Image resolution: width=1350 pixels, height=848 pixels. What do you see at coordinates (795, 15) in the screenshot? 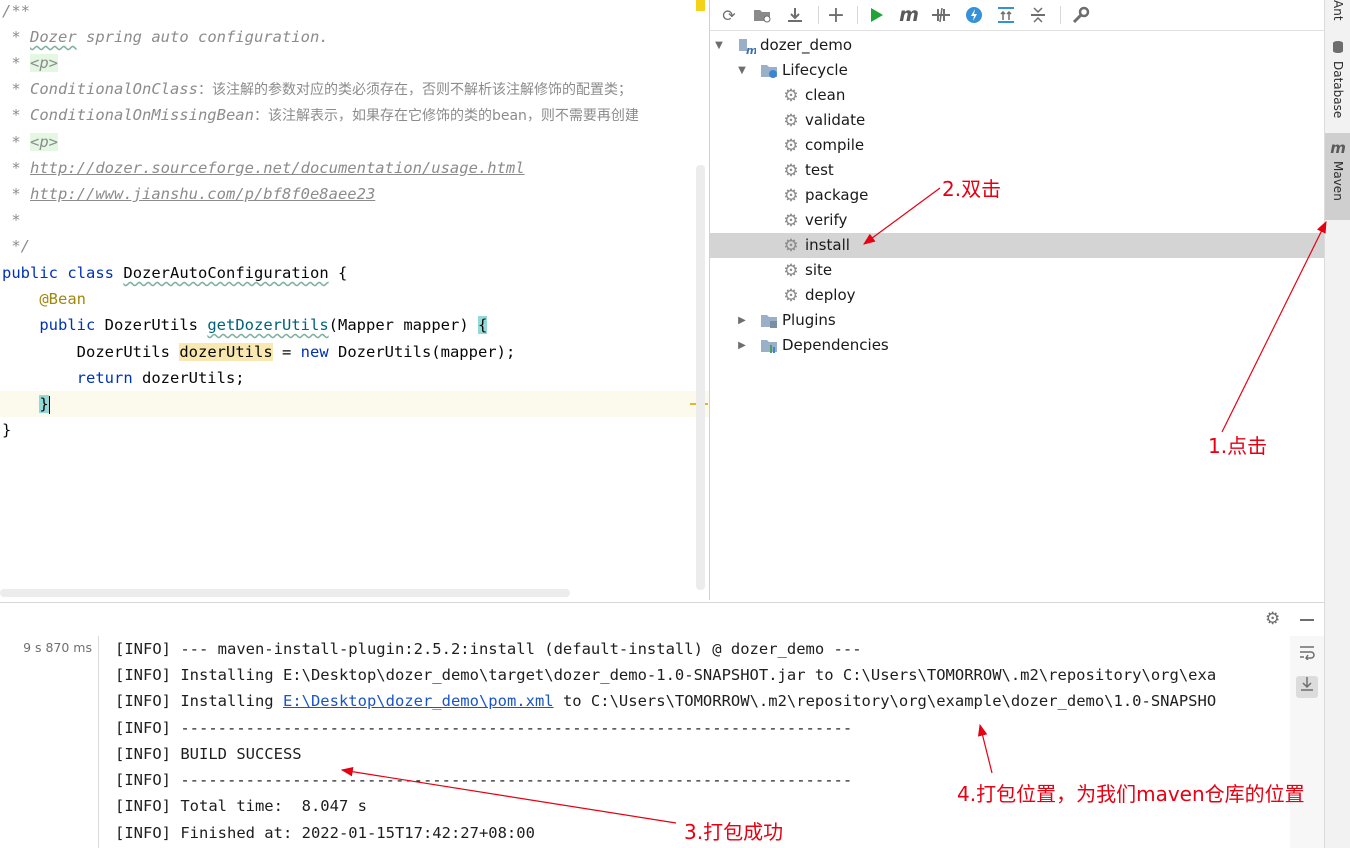
I see `download-icon` at bounding box center [795, 15].